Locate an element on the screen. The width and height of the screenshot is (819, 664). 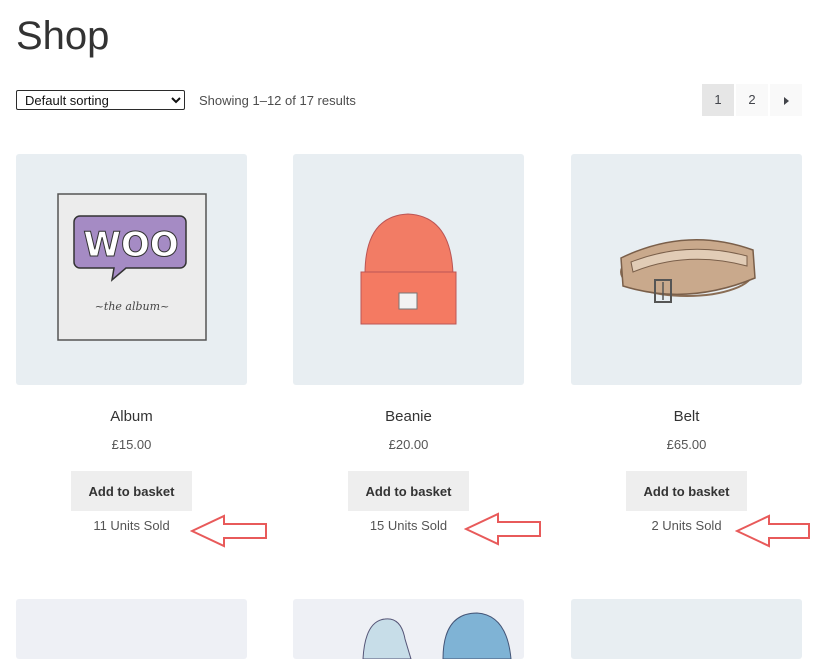
product-title: Album is located at coordinates (131, 416).